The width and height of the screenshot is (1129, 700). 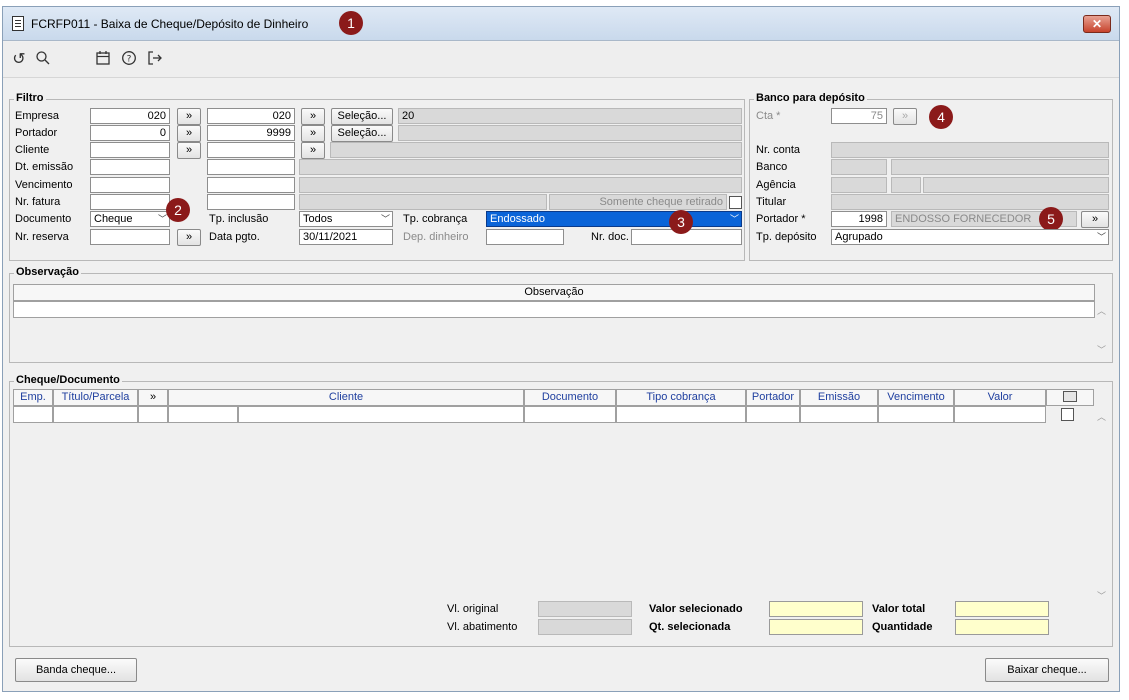 I want to click on marker-3: 3, so click(x=681, y=222).